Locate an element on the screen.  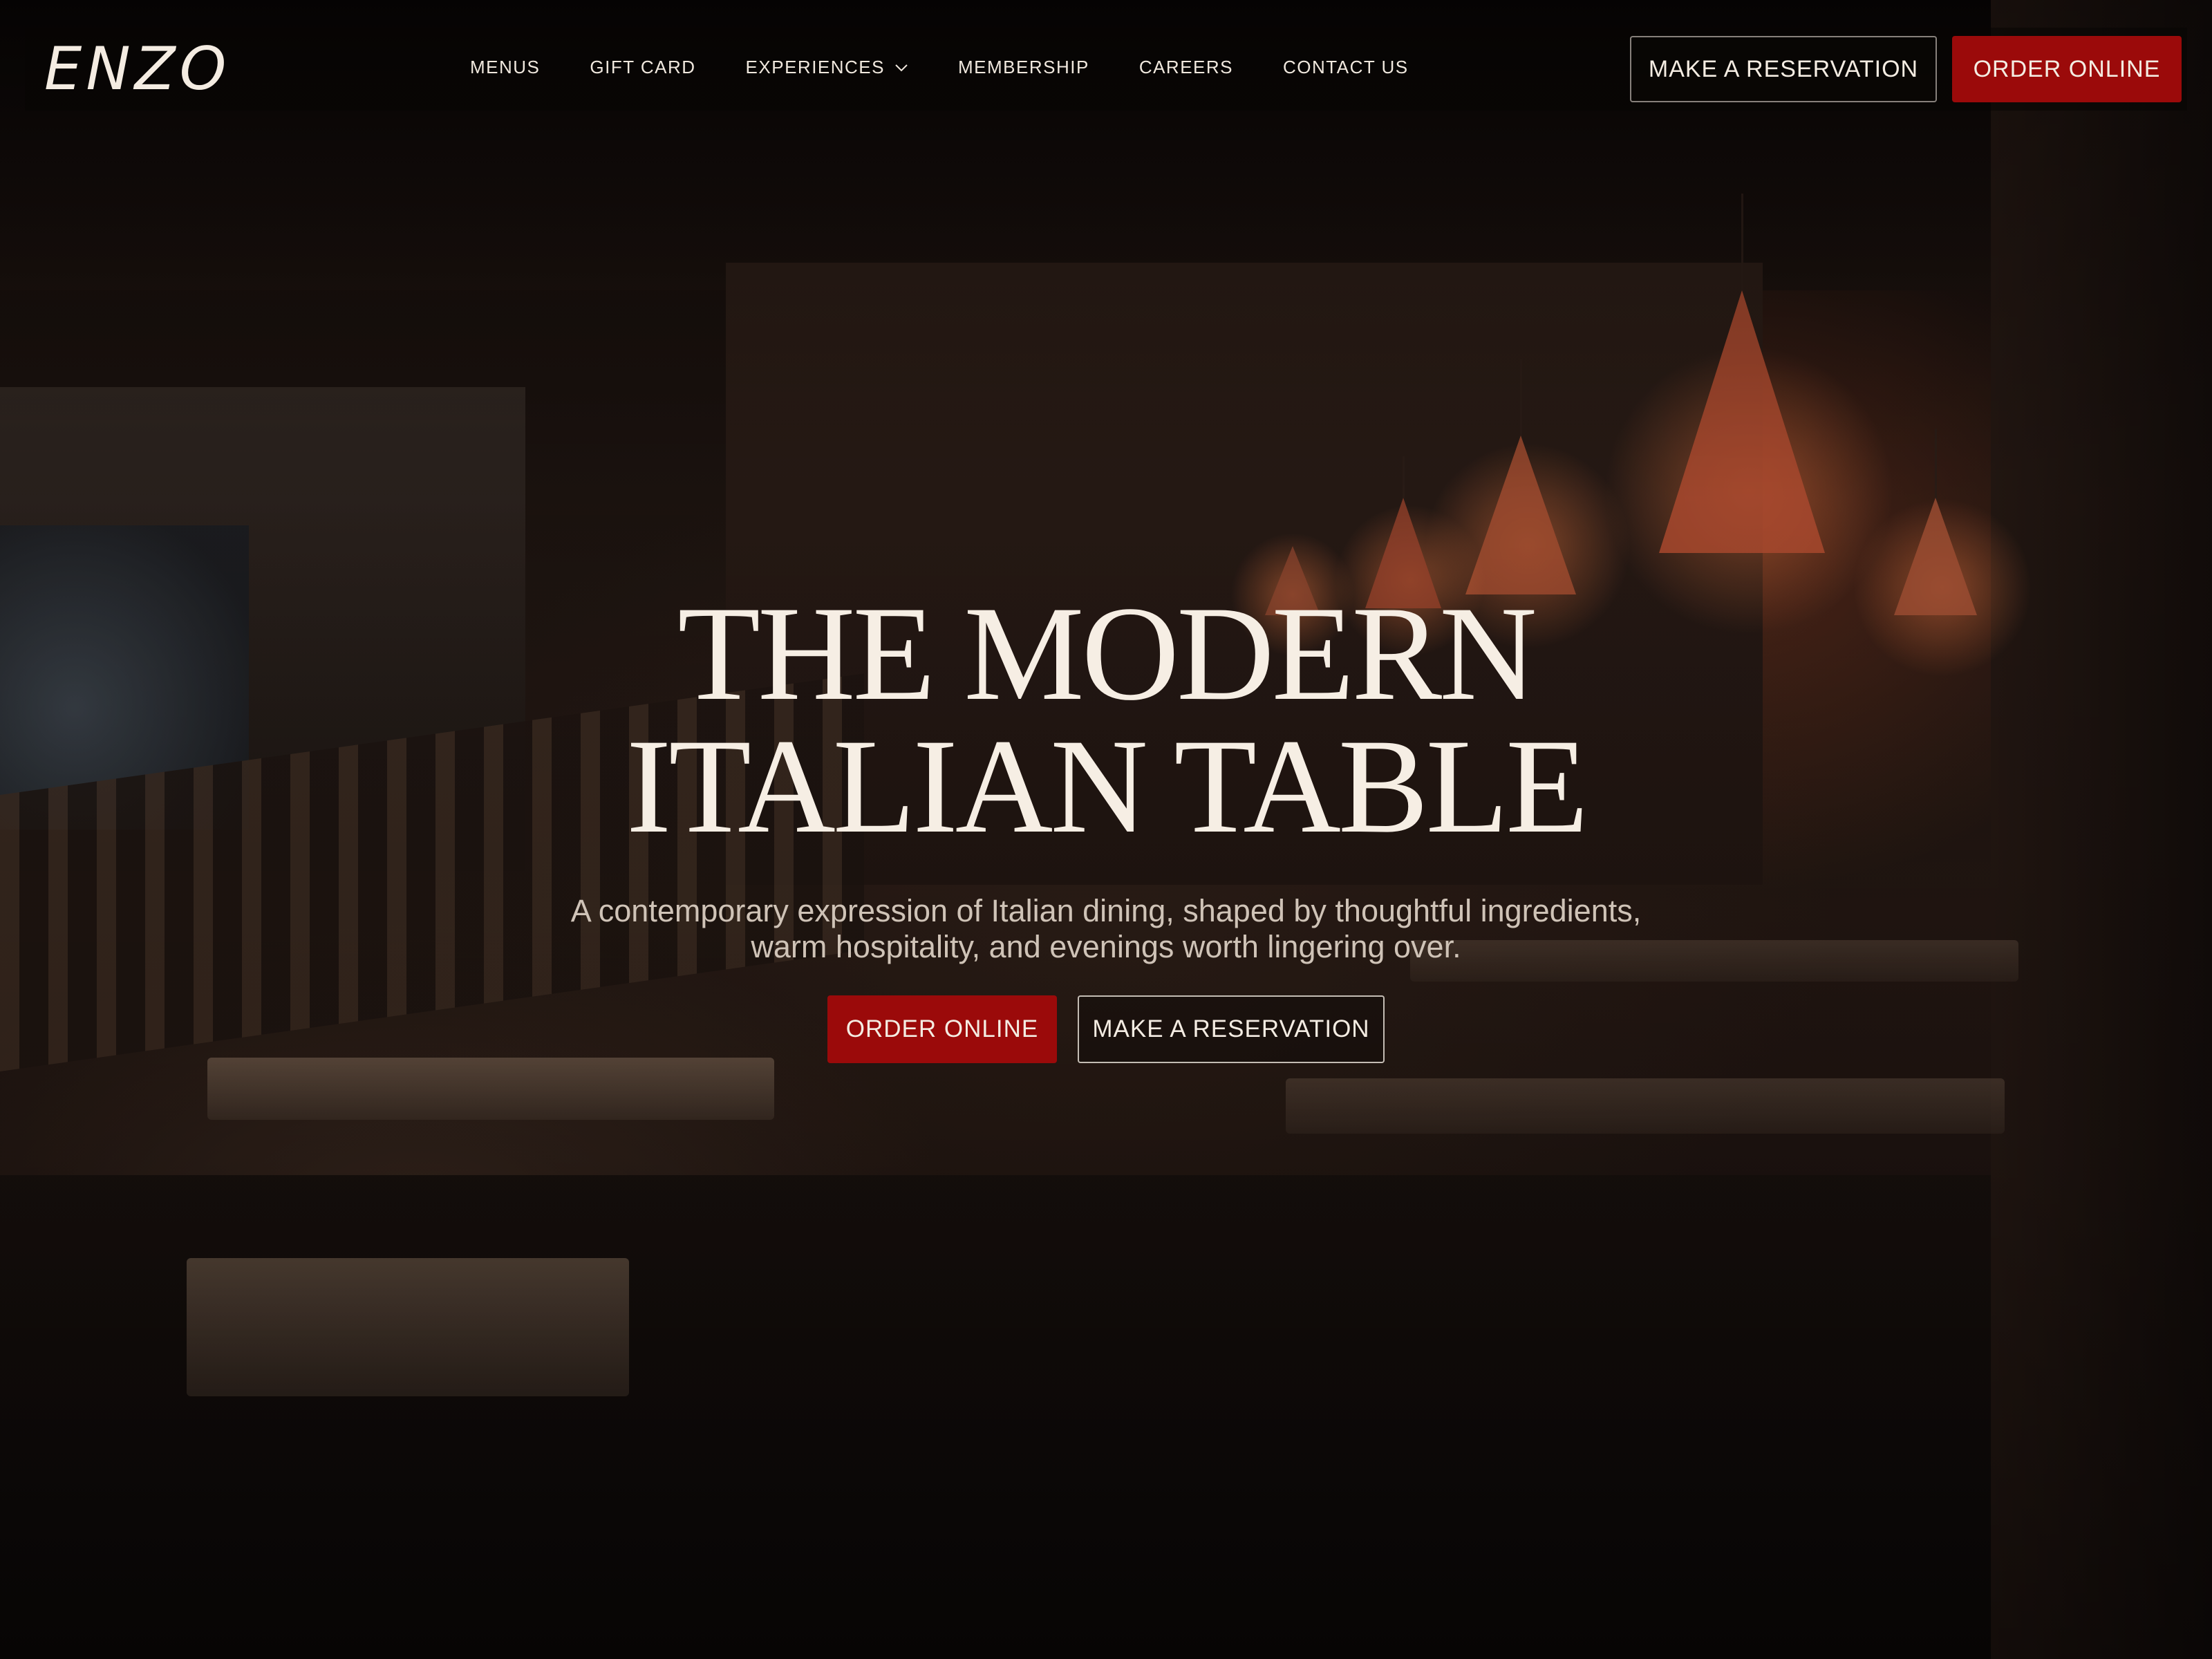
nav-link-label: MENUS is located at coordinates (506, 67).